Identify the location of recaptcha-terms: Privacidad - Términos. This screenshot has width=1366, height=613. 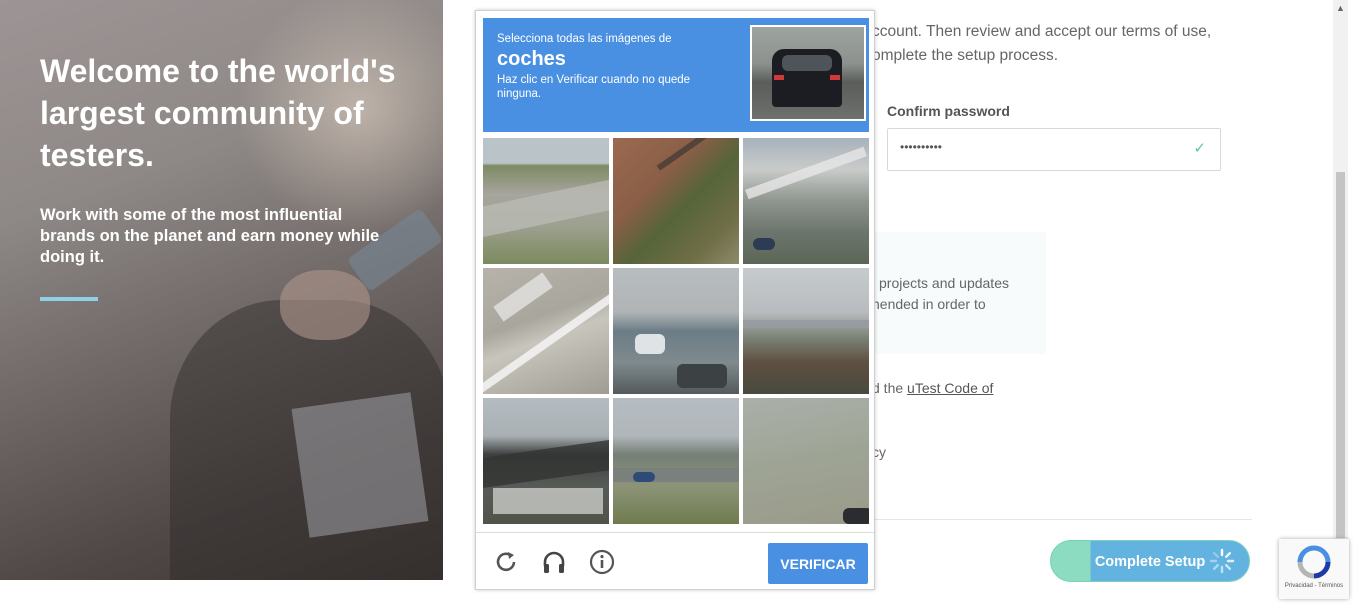
(1314, 586).